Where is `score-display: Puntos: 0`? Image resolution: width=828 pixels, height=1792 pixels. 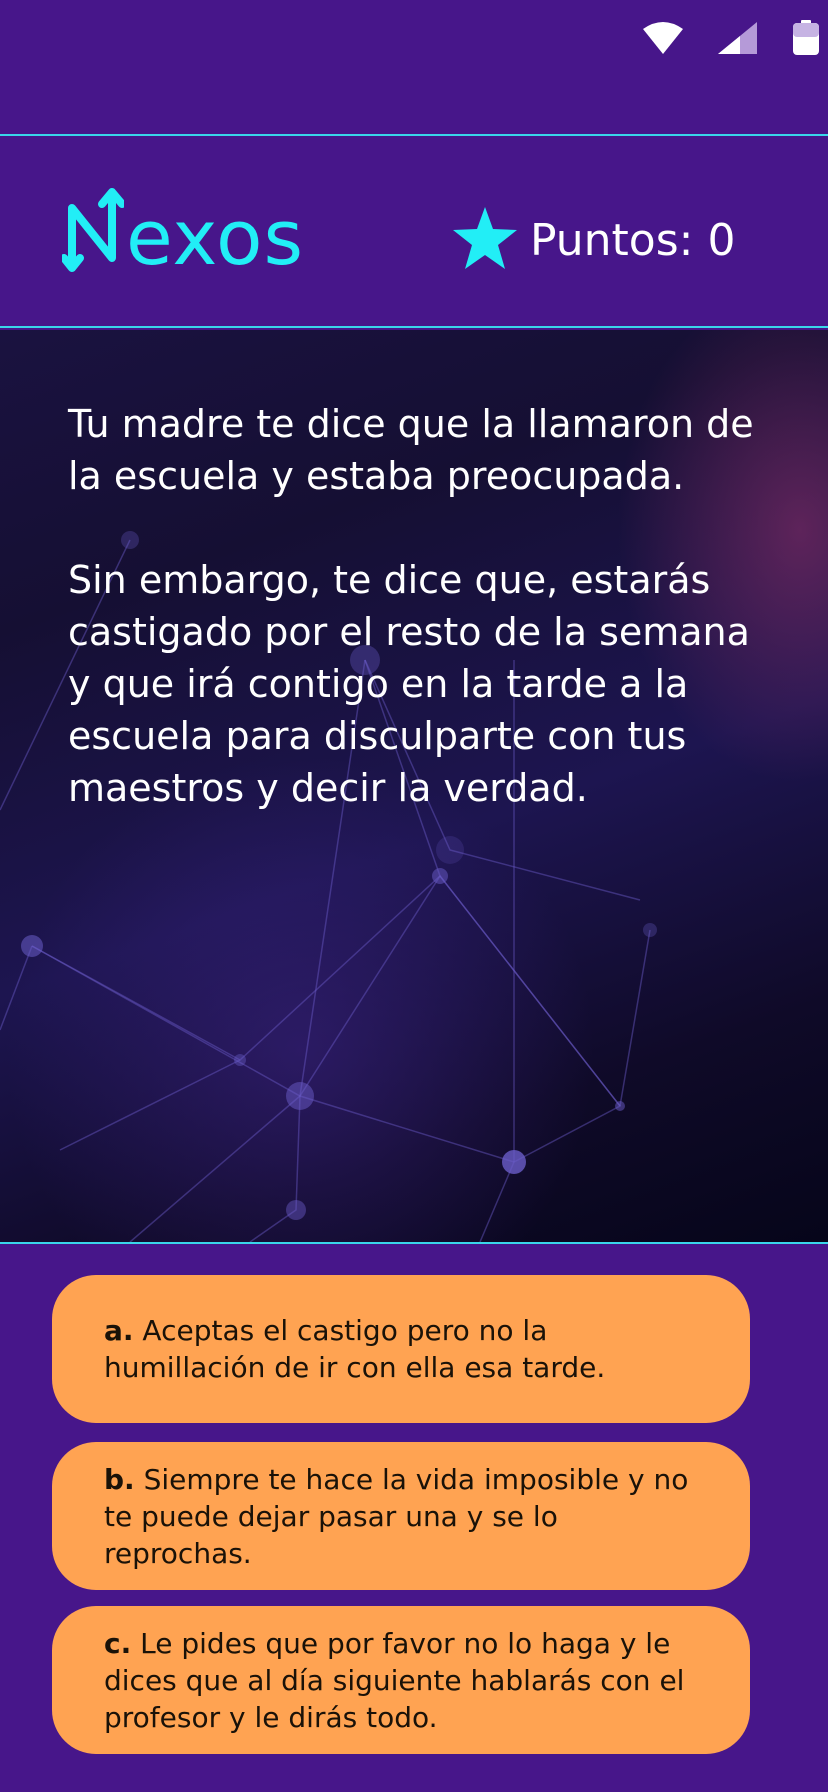 score-display: Puntos: 0 is located at coordinates (593, 240).